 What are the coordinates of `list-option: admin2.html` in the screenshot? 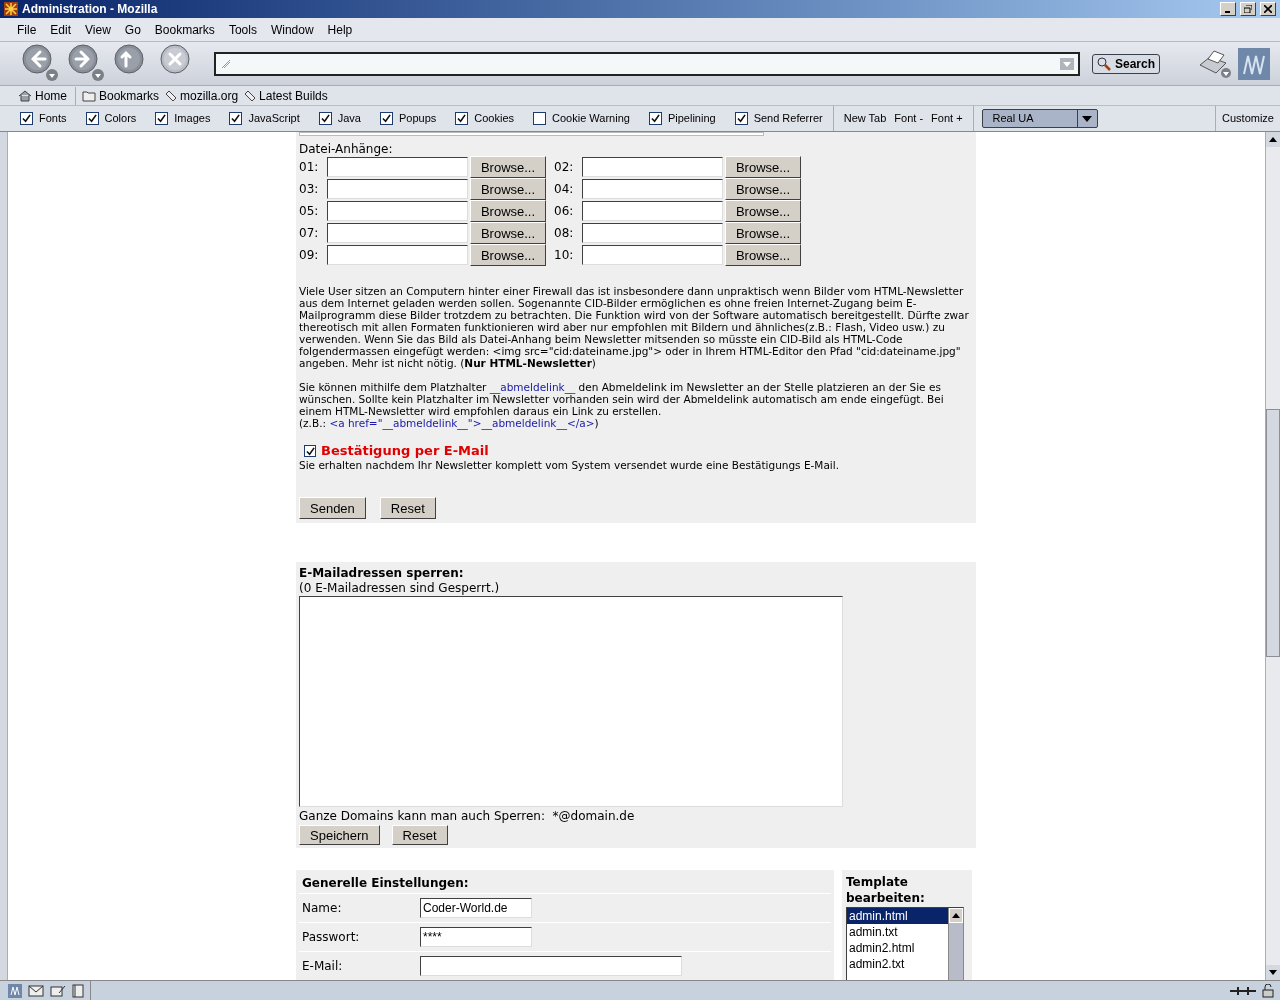 It's located at (897, 948).